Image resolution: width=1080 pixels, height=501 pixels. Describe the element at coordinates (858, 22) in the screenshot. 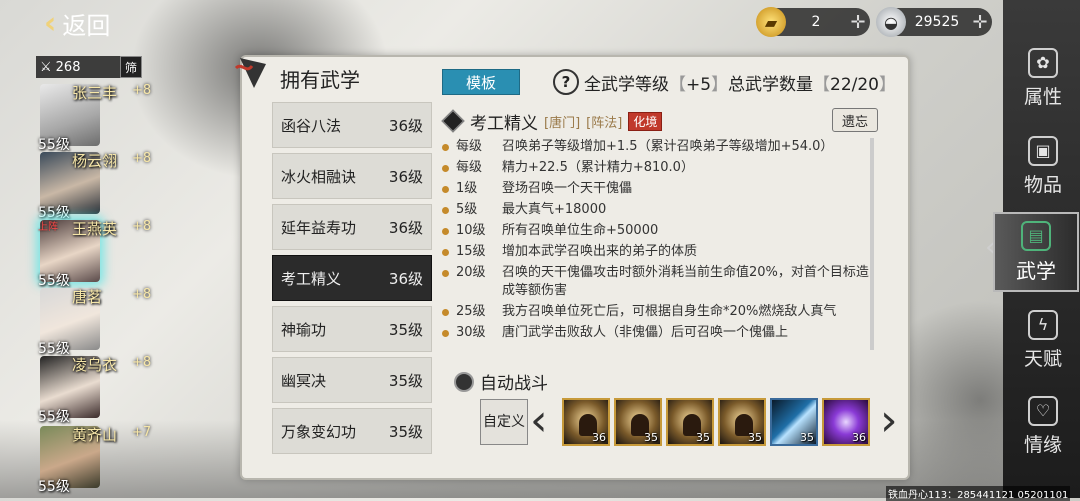

I see `add-gold-button: ✛` at that location.